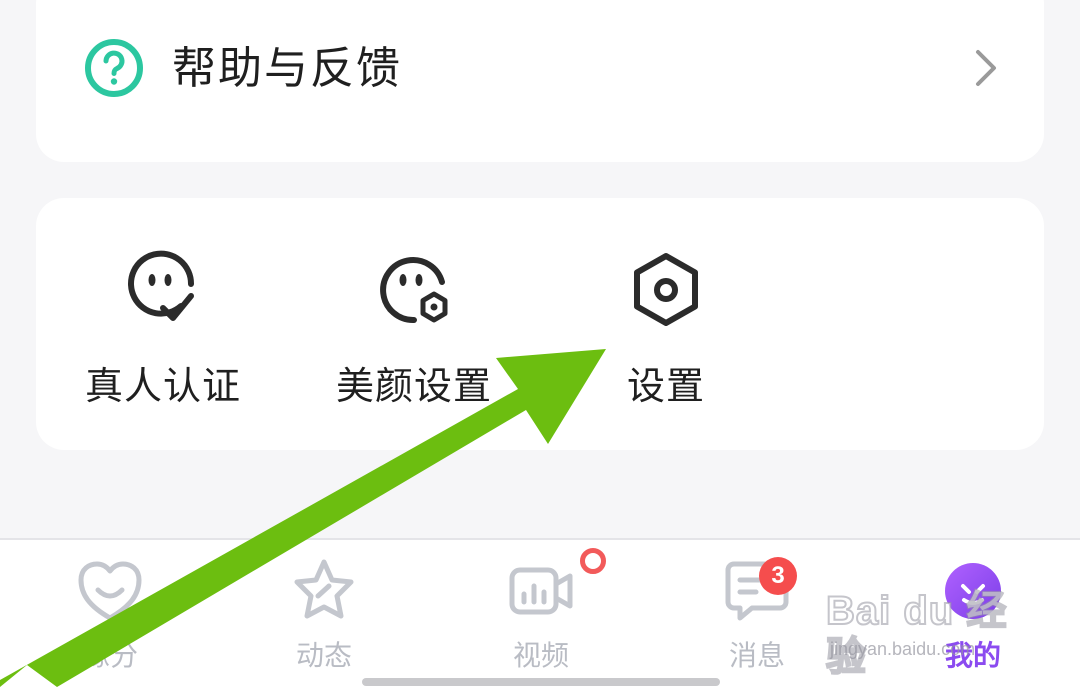 The image size is (1080, 689). Describe the element at coordinates (287, 68) in the screenshot. I see `help-feedback-label: 帮助与反馈` at that location.